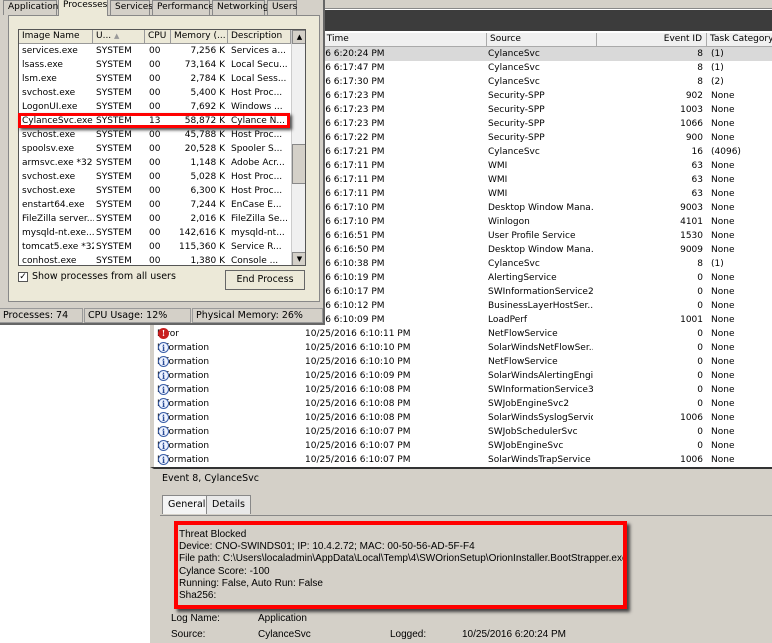 This screenshot has height=643, width=772. Describe the element at coordinates (741, 264) in the screenshot. I see `event-task-category: (1)` at that location.